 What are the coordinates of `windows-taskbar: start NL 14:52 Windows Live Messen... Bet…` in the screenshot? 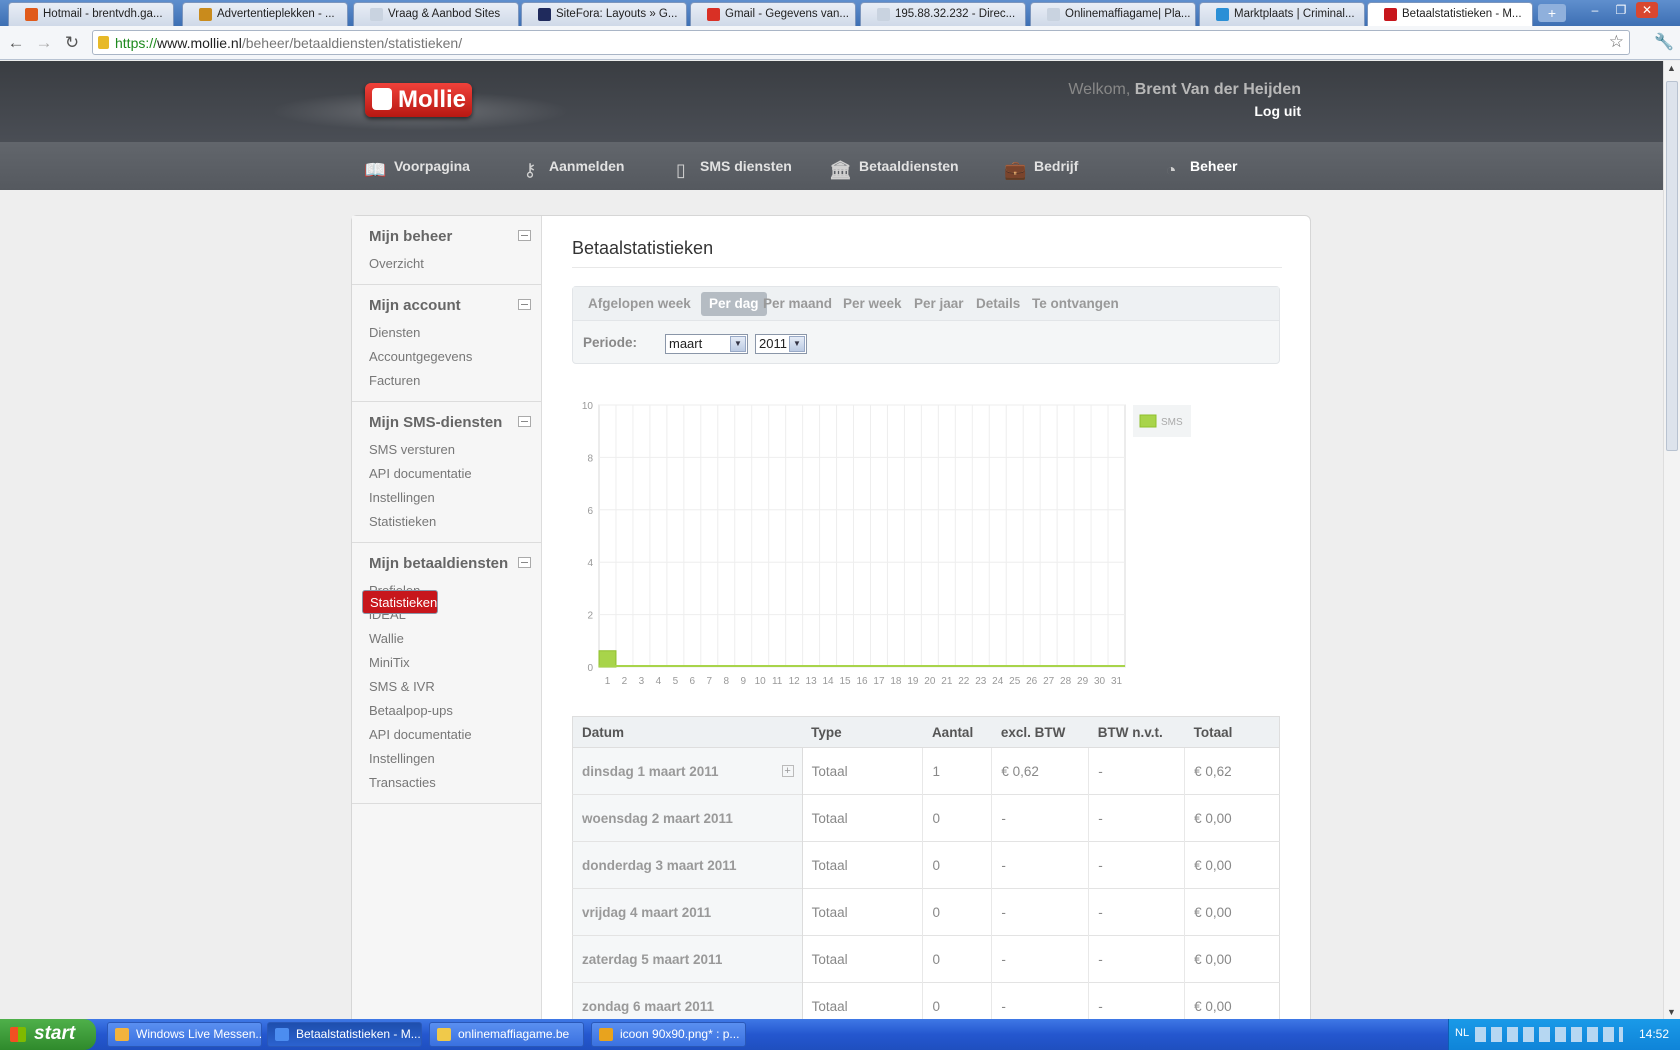 It's located at (840, 1034).